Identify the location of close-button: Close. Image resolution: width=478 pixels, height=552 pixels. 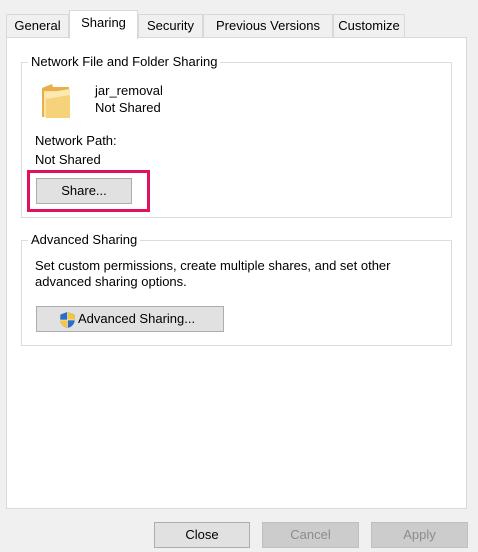
(202, 535).